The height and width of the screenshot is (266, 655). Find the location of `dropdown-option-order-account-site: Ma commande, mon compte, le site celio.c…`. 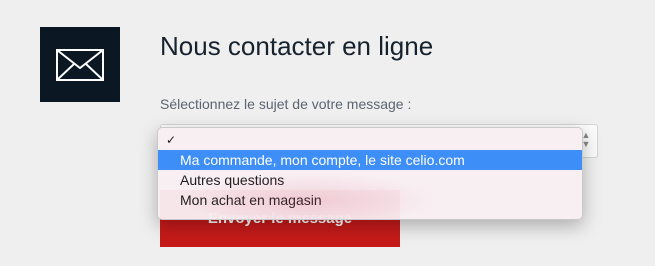

dropdown-option-order-account-site: Ma commande, mon compte, le site celio.c… is located at coordinates (370, 160).